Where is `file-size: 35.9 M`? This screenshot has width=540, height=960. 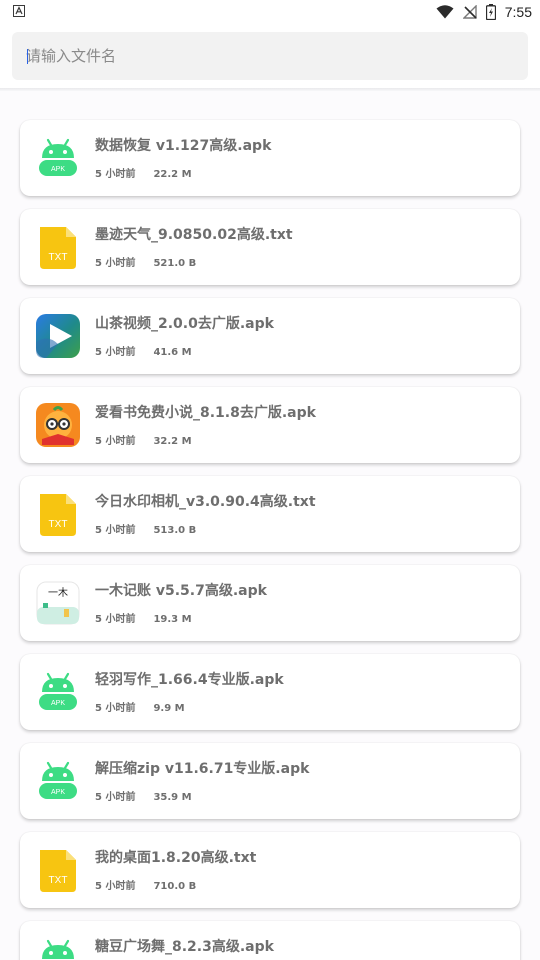
file-size: 35.9 M is located at coordinates (172, 797).